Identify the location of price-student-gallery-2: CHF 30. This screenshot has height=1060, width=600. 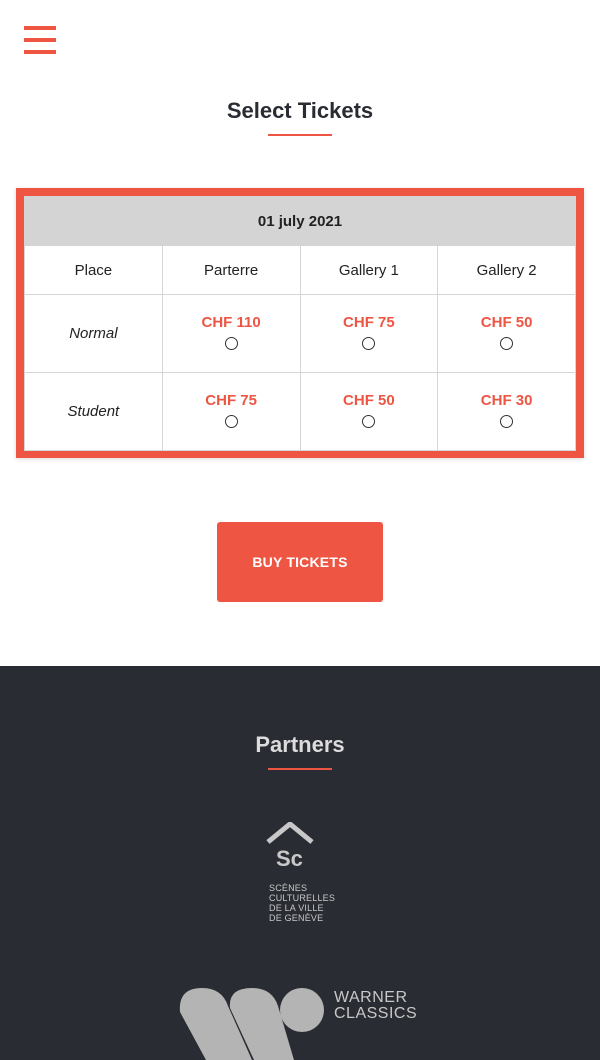
(506, 400).